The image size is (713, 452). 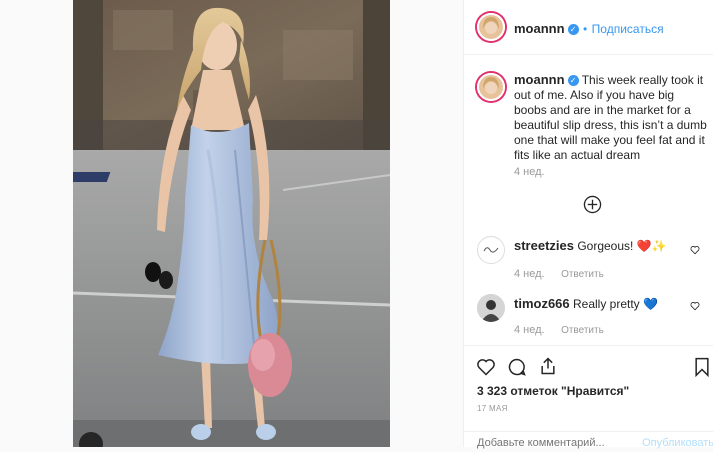 I want to click on caption-author-username: moannn, so click(x=539, y=79).